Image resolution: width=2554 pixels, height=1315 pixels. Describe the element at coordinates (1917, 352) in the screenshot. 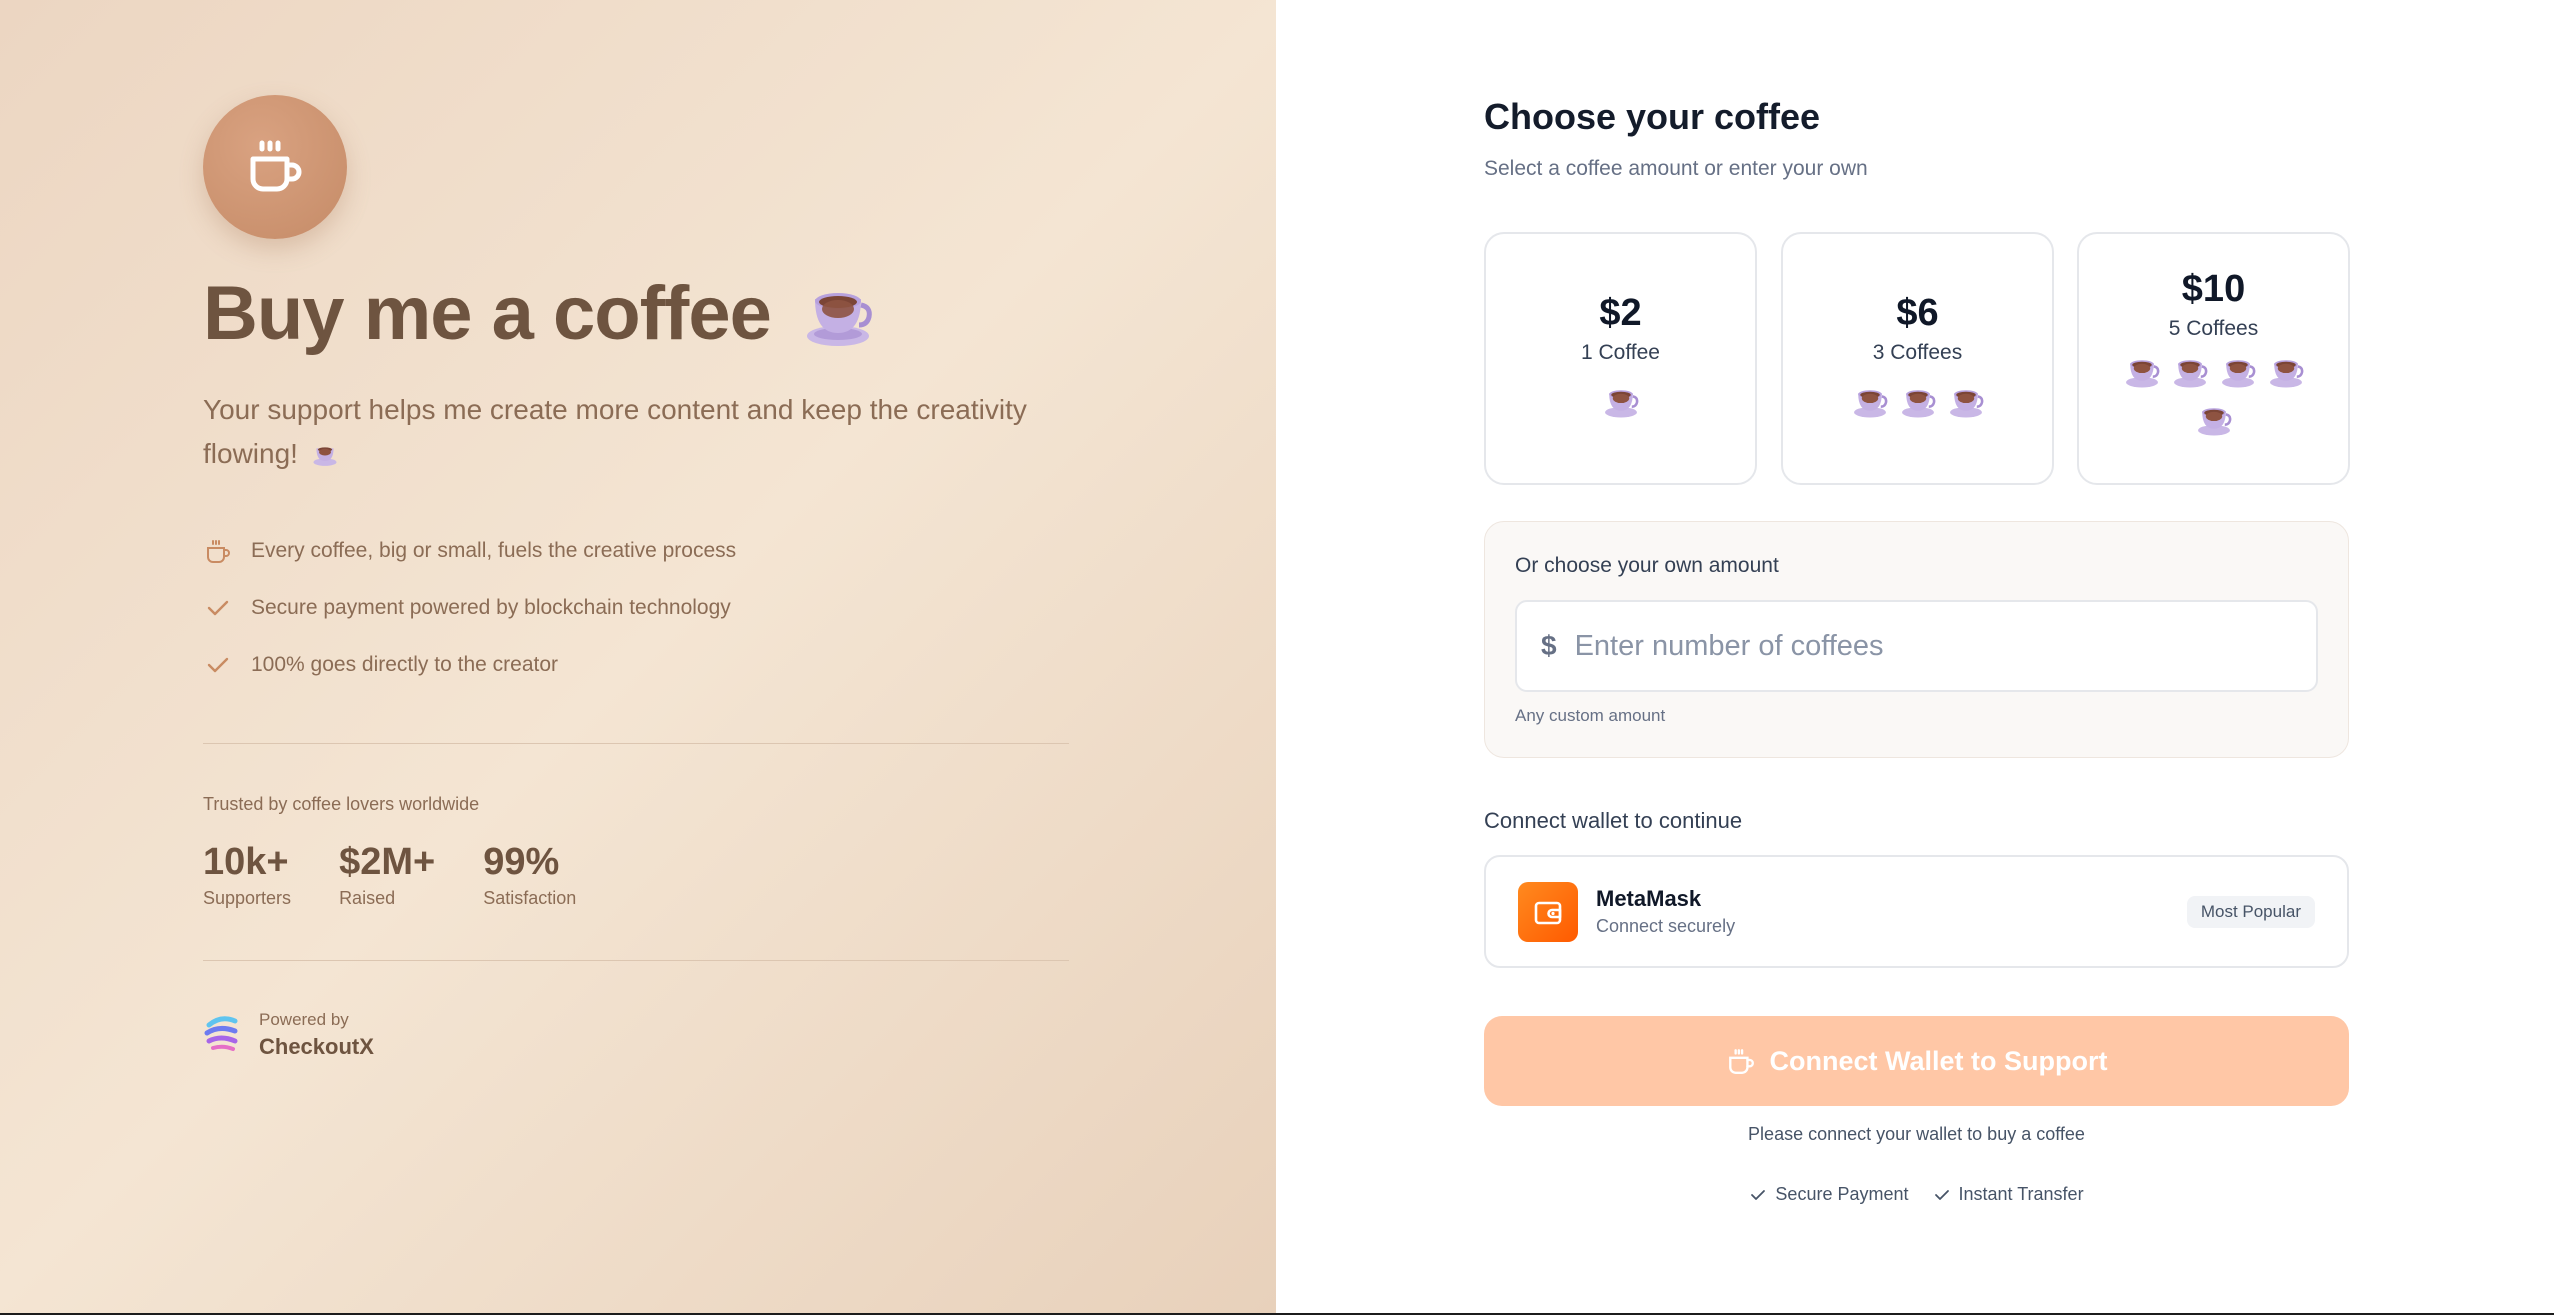

I see `option-label: 3 Coffees` at that location.